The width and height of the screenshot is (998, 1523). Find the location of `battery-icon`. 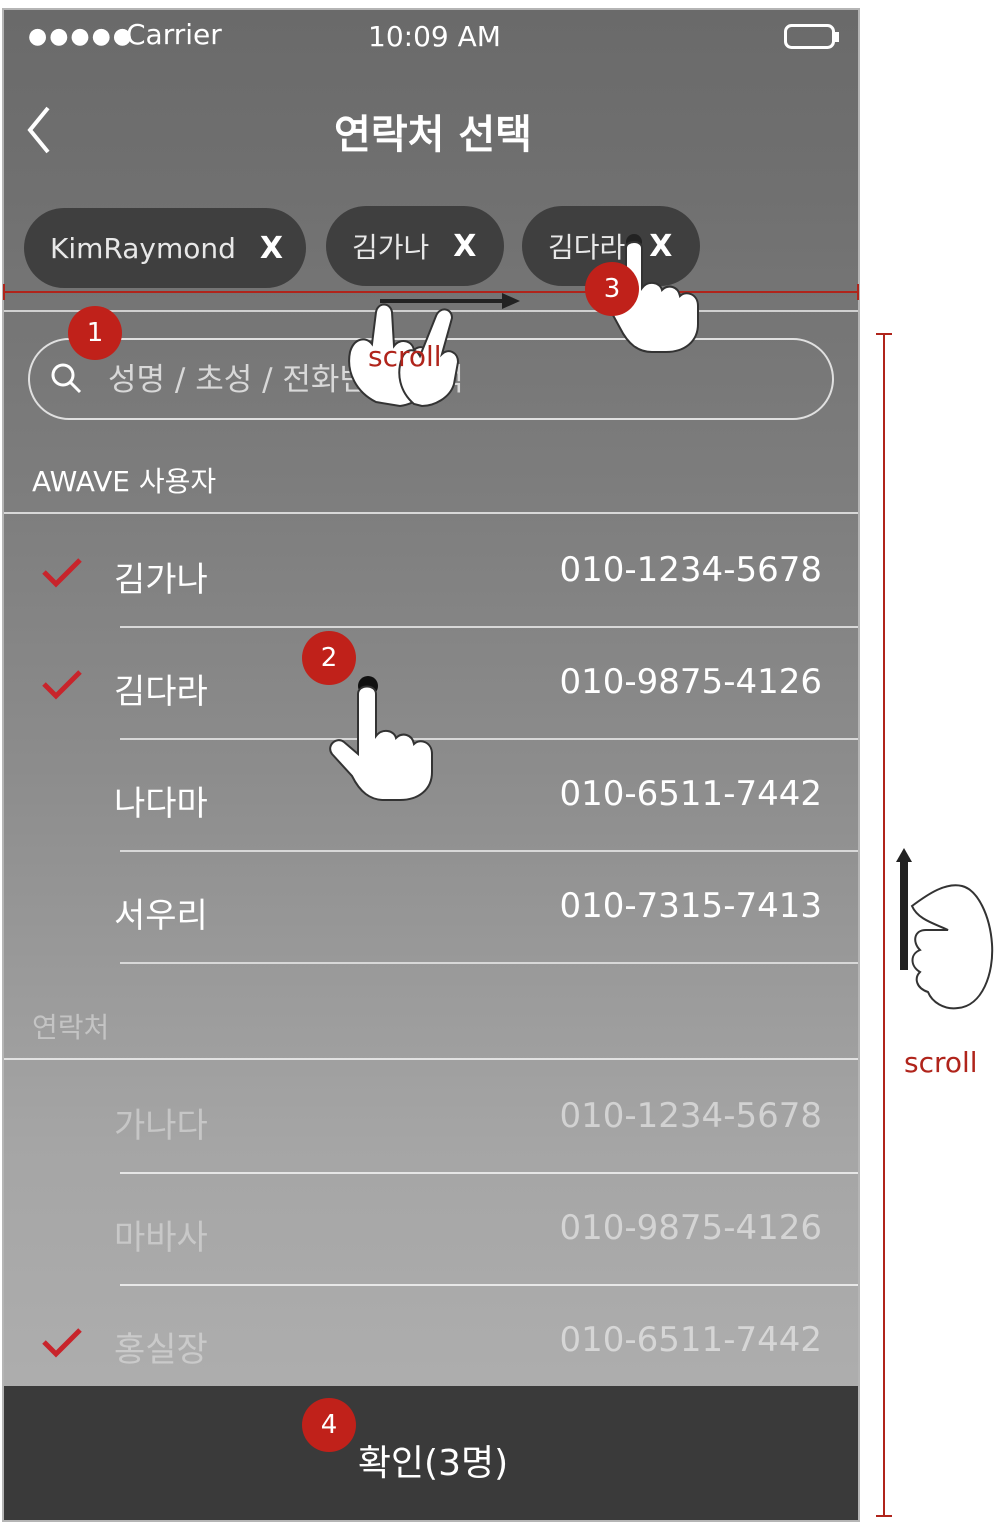

battery-icon is located at coordinates (811, 36).